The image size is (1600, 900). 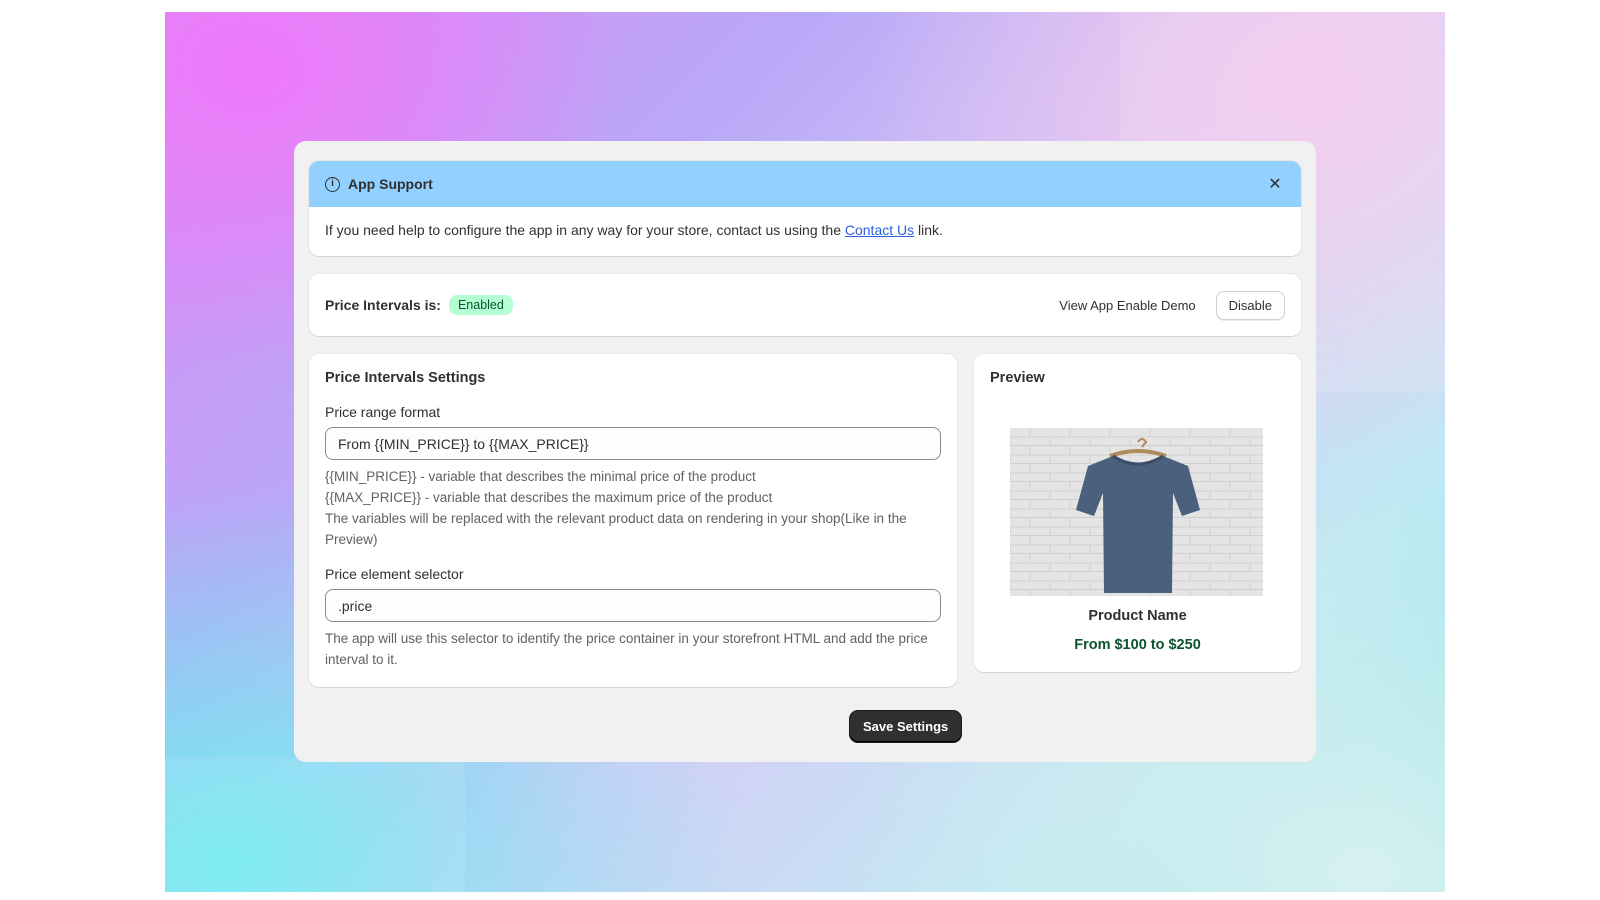 I want to click on banner-header: i App Support ✕, so click(x=805, y=184).